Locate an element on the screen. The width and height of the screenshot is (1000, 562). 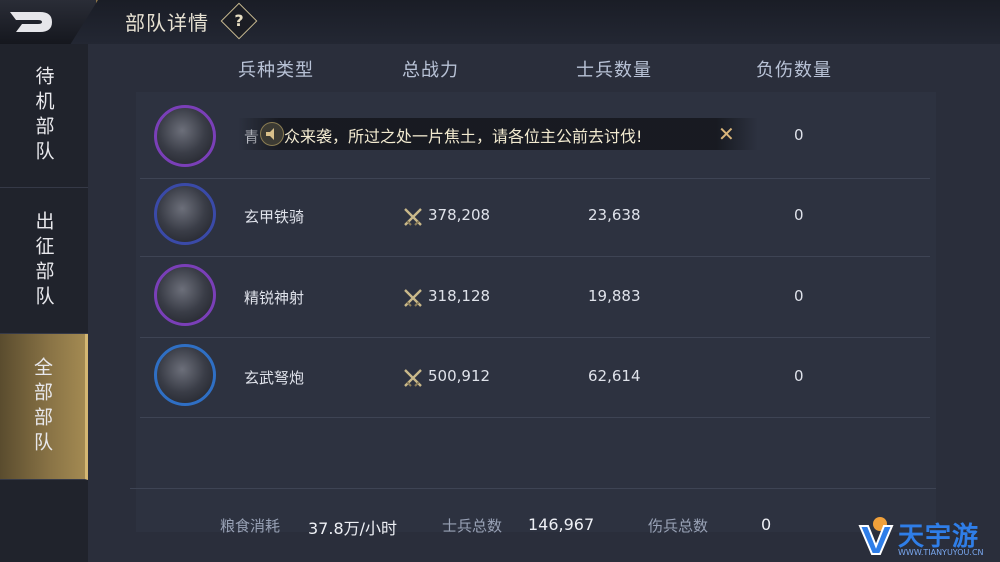
speaker-icon is located at coordinates (272, 134).